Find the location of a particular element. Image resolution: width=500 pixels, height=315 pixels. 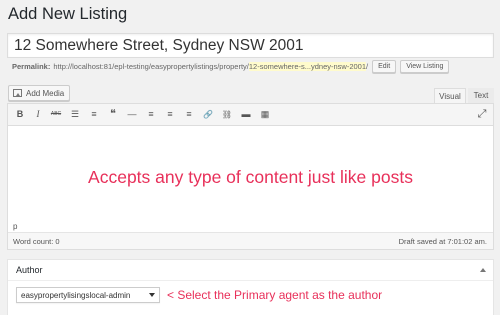

tab-text: Text is located at coordinates (481, 95).